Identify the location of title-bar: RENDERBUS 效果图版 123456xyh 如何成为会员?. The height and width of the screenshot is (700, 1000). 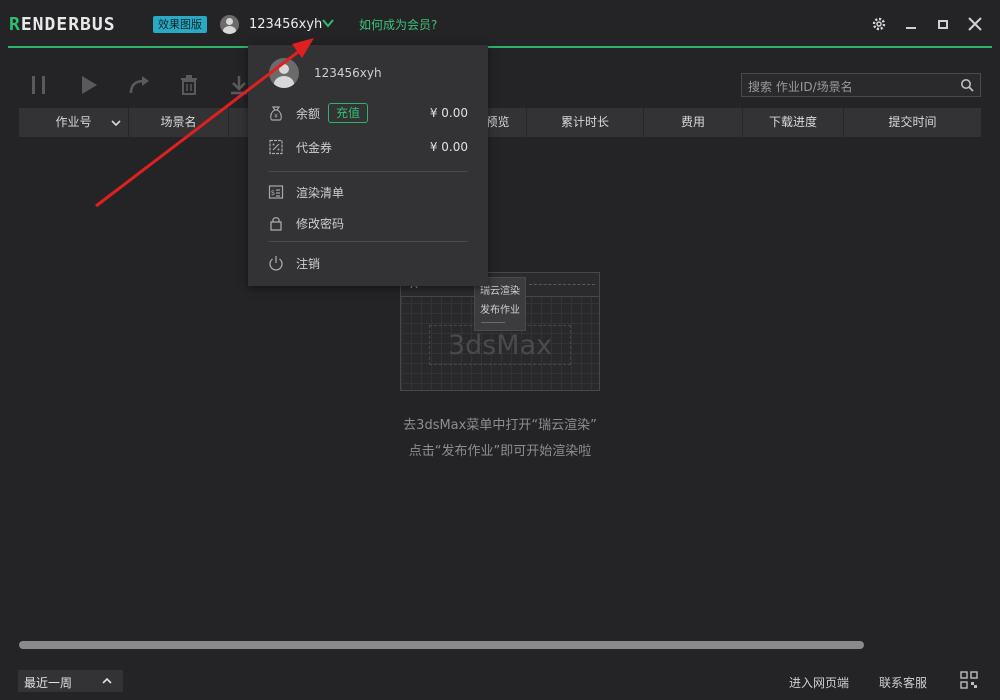
(500, 24).